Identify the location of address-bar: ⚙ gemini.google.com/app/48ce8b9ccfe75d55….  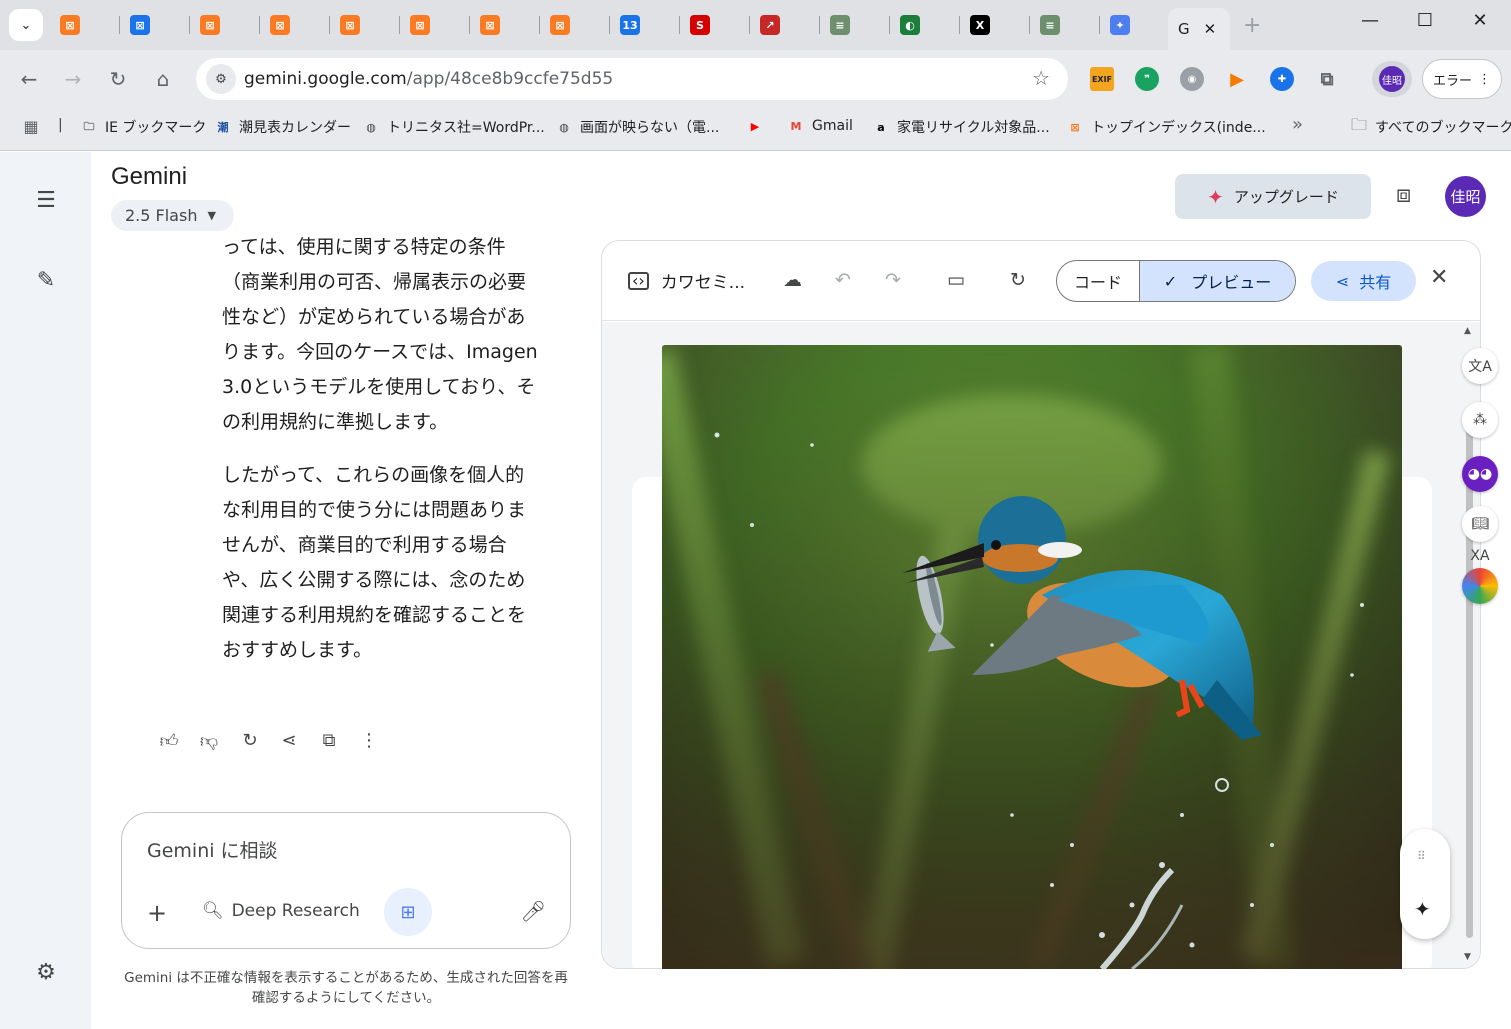
(632, 79).